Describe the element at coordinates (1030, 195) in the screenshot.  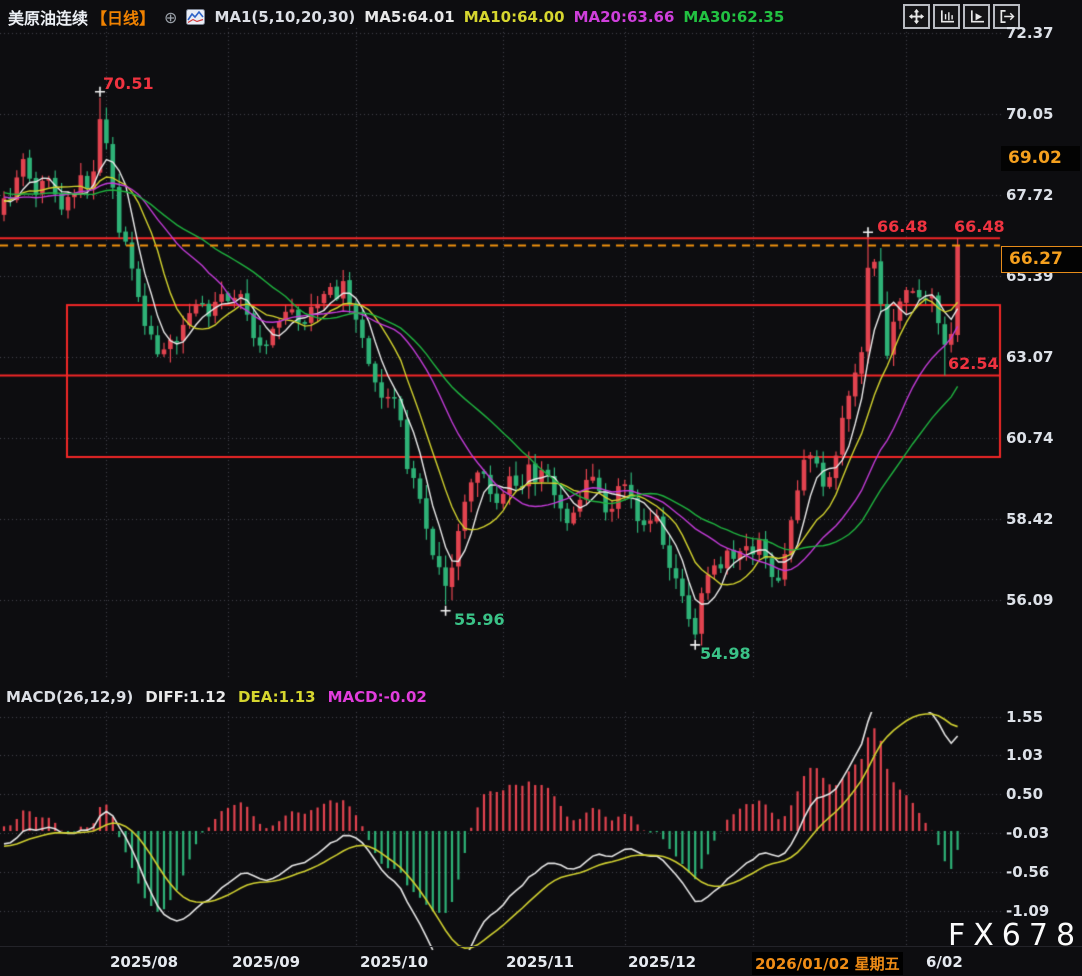
I see `price-tick: 67.72` at that location.